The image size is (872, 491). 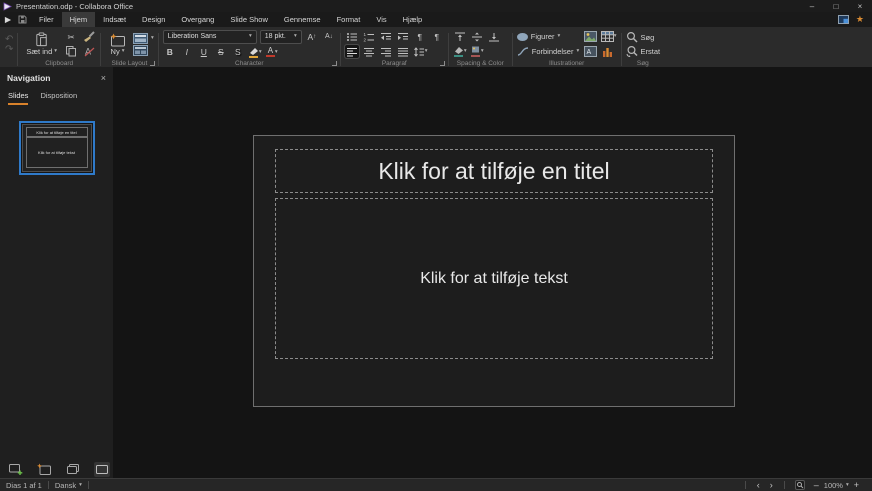 I want to click on connectors-dropdown-icon: ▾, so click(x=578, y=51).